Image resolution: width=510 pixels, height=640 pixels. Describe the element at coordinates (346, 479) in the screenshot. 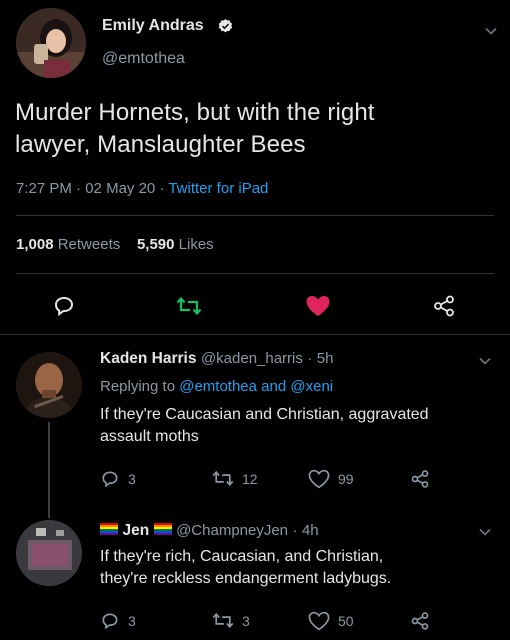

I see `like-count: 99` at that location.